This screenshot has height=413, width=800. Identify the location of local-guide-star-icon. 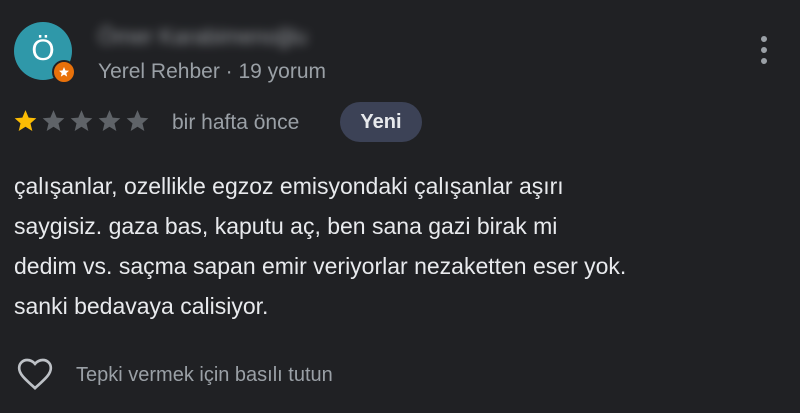
(64, 72).